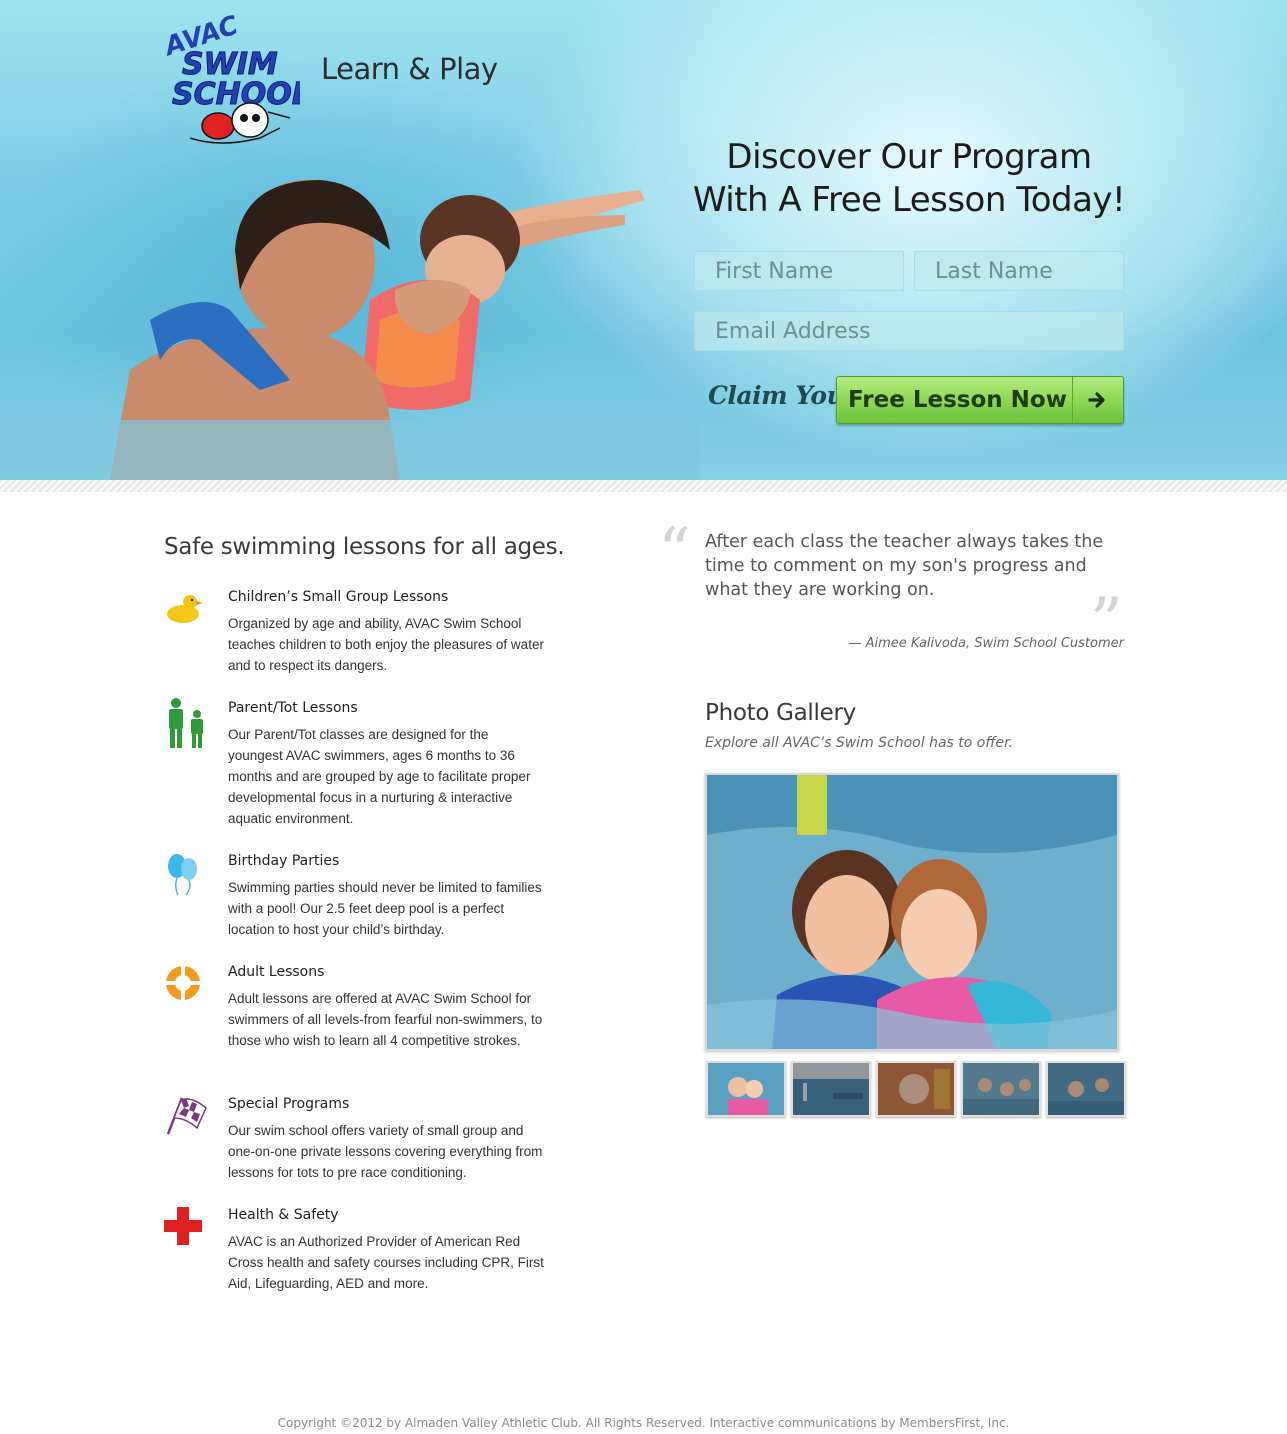  What do you see at coordinates (909, 157) in the screenshot?
I see `offer-heading-line1: Discover Our Program` at bounding box center [909, 157].